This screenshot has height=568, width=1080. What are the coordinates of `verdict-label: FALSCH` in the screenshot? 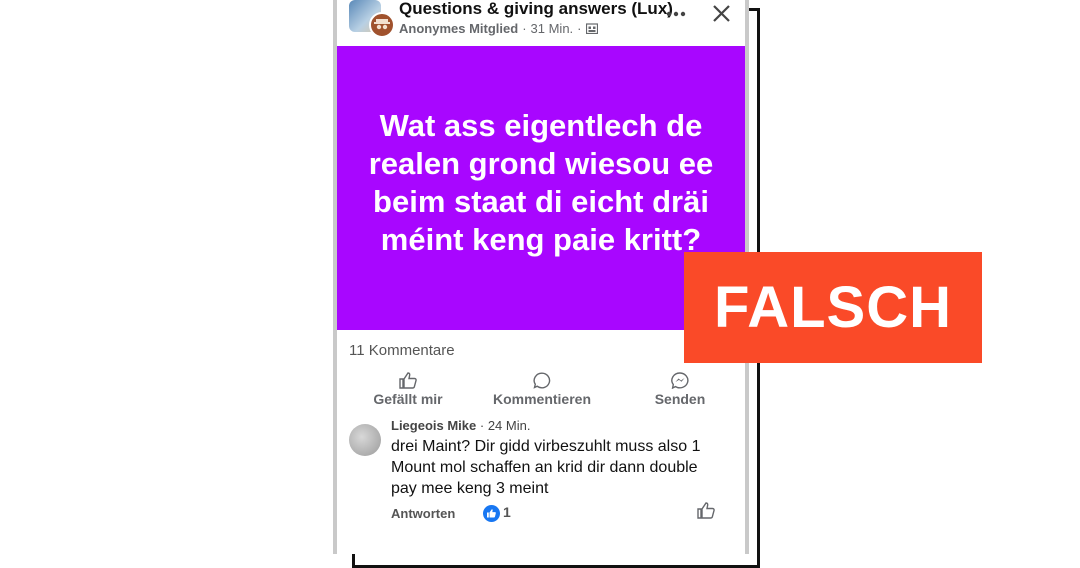 It's located at (833, 307).